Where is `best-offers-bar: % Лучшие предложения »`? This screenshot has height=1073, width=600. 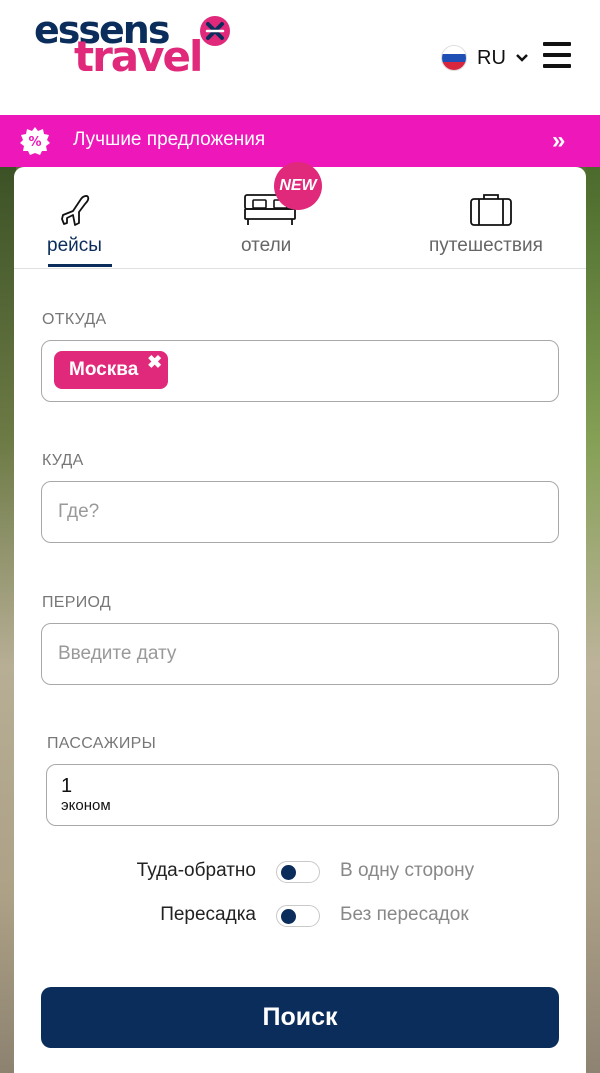
best-offers-bar: % Лучшие предложения » is located at coordinates (300, 141).